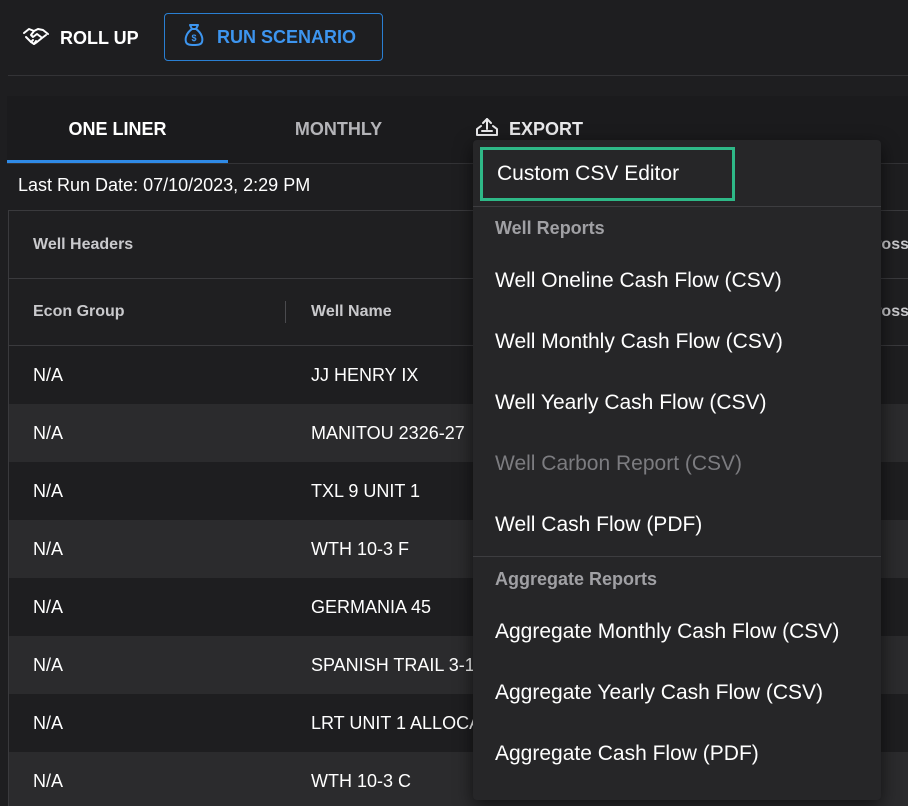 Image resolution: width=908 pixels, height=806 pixels. I want to click on well-name-cell: MANITOU 2326-27, so click(388, 433).